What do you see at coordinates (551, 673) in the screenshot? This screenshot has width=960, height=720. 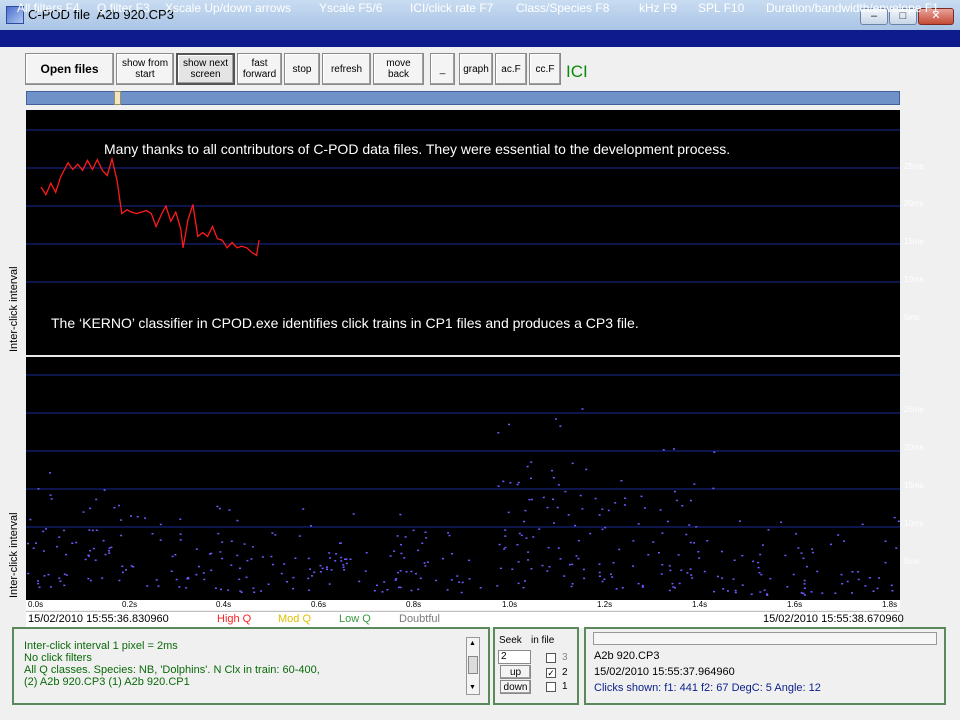 I see `file-2-checkbox: ✓` at bounding box center [551, 673].